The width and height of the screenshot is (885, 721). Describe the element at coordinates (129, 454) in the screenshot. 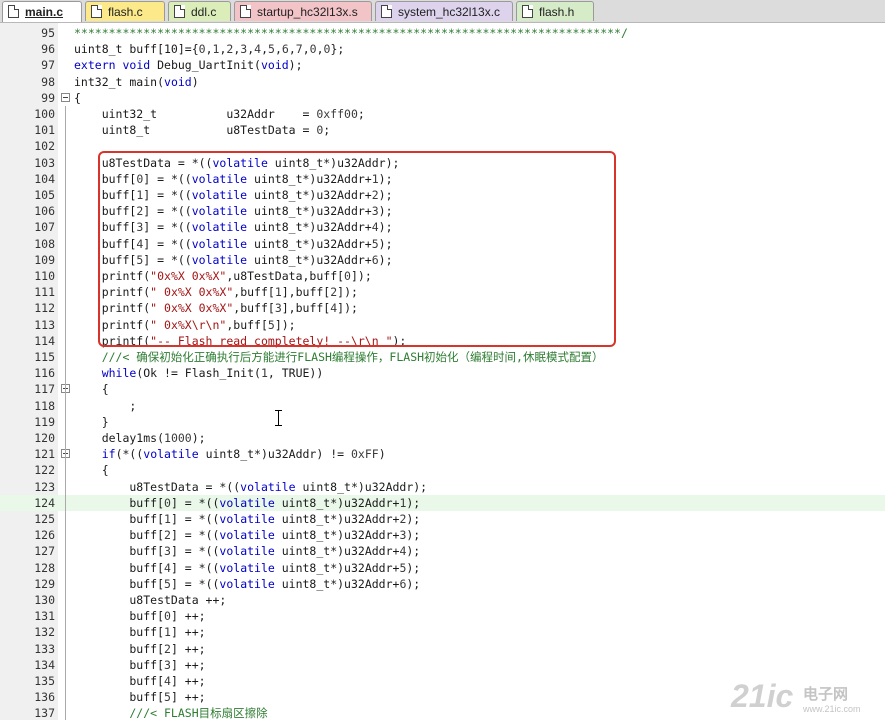

I see `code-token: (*((` at that location.